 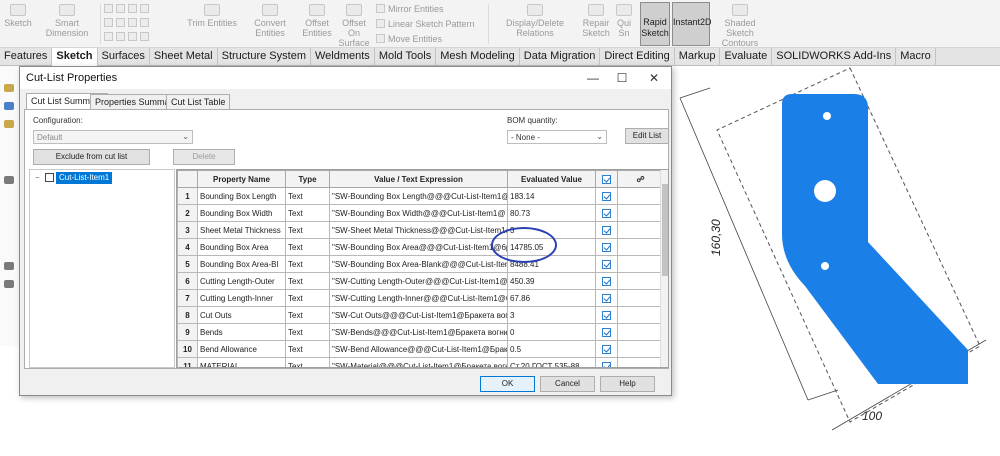 I want to click on column-header-property-name: Property Name, so click(x=241, y=179).